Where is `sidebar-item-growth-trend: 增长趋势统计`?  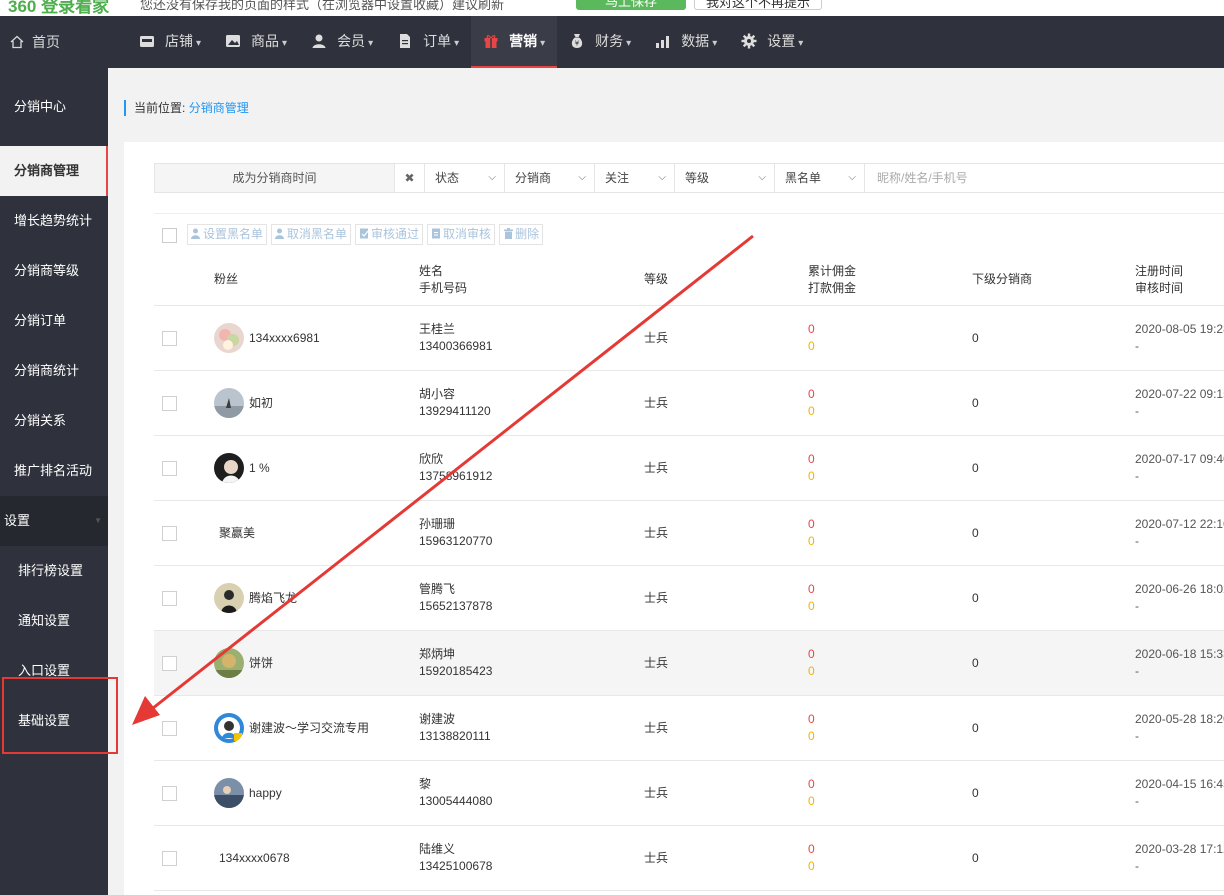
sidebar-item-growth-trend: 增长趋势统计 is located at coordinates (54, 221).